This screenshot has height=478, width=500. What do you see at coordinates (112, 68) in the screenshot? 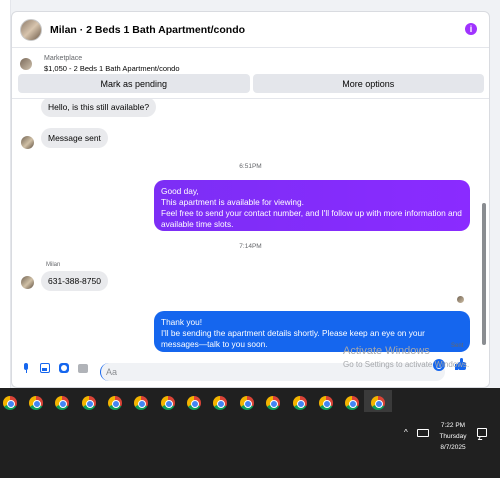
I see `listing-summary: $1,050 - 2 Beds 1 Bath Apartment/condo` at bounding box center [112, 68].